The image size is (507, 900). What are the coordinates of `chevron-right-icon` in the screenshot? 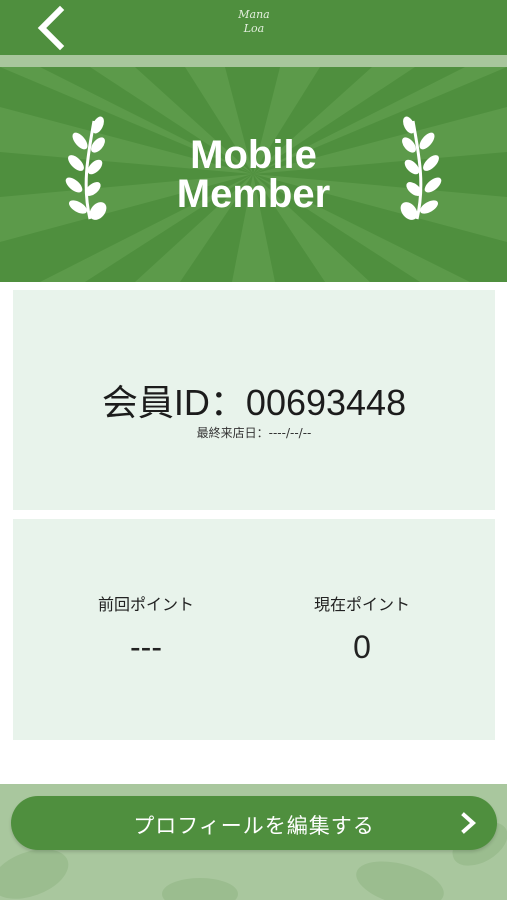 It's located at (469, 823).